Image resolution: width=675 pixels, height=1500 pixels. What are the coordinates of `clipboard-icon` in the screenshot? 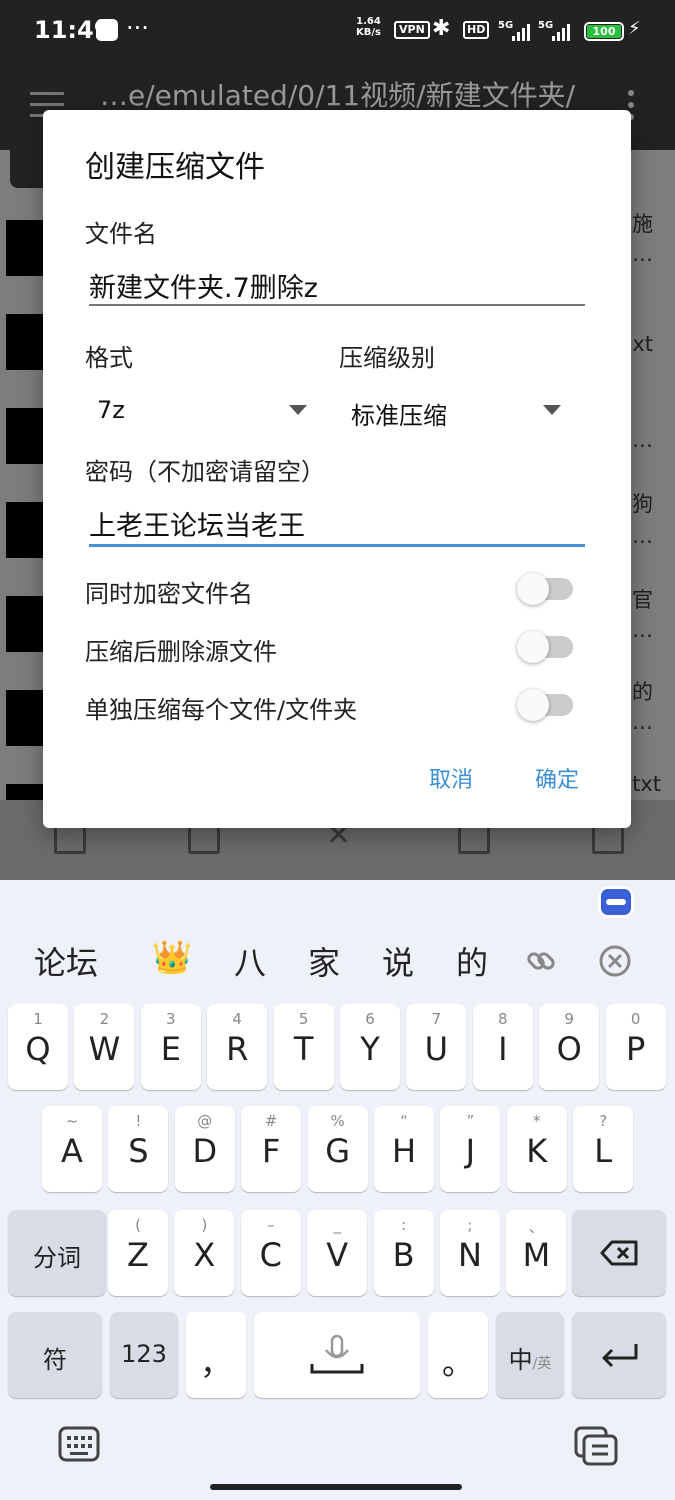 It's located at (596, 1446).